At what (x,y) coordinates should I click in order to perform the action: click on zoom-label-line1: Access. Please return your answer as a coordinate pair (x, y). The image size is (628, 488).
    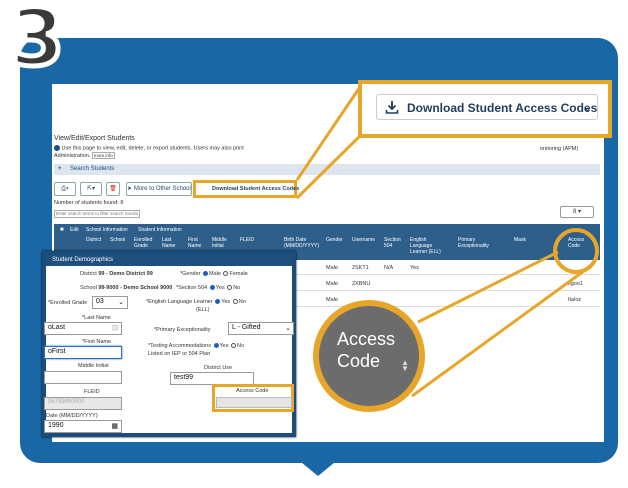
    Looking at the image, I should click on (366, 339).